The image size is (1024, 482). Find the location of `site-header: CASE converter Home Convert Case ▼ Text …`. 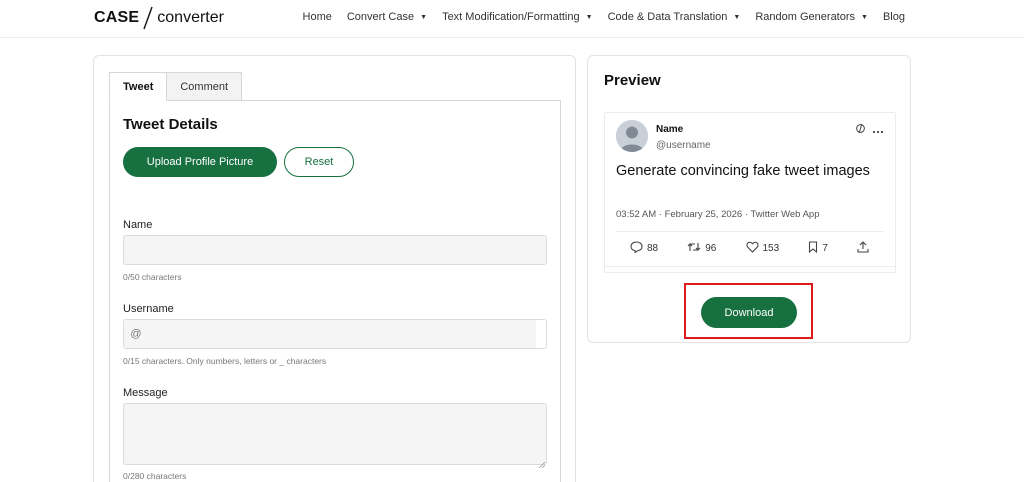

site-header: CASE converter Home Convert Case ▼ Text … is located at coordinates (512, 19).